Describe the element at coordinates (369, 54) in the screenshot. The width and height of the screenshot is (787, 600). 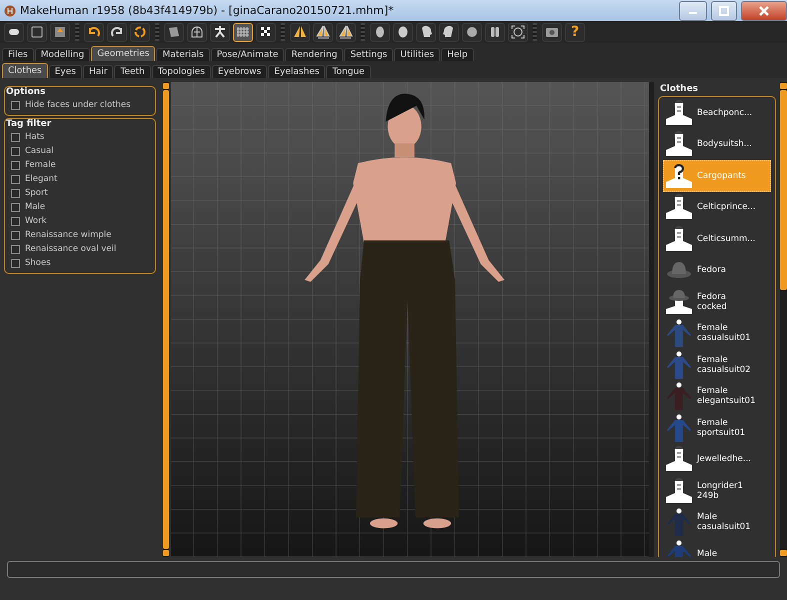
I see `tab: Settings` at that location.